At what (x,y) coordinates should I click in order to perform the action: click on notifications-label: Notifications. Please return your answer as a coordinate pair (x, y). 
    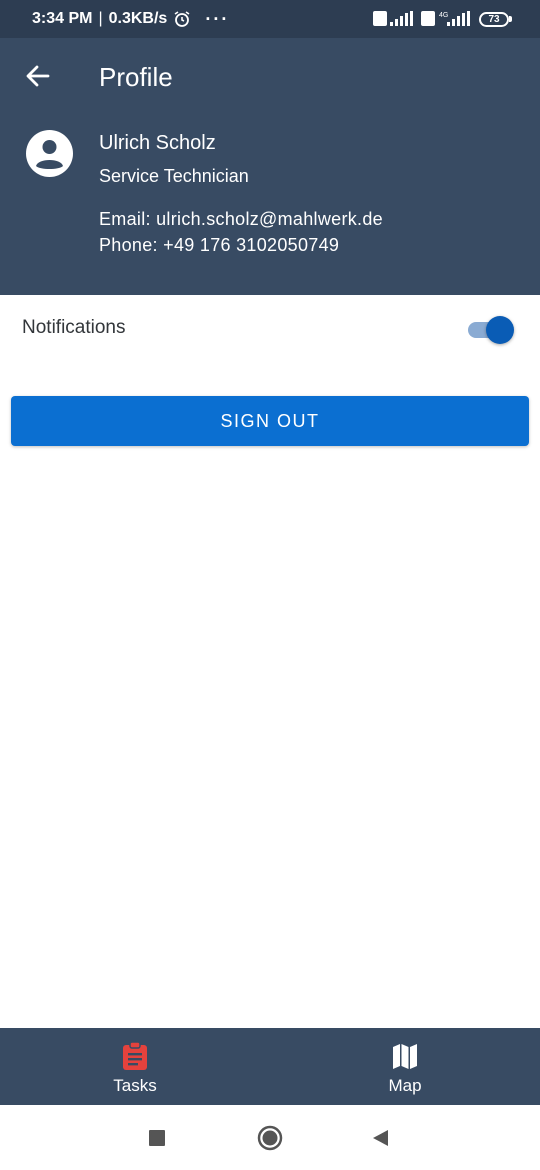
    Looking at the image, I should click on (74, 327).